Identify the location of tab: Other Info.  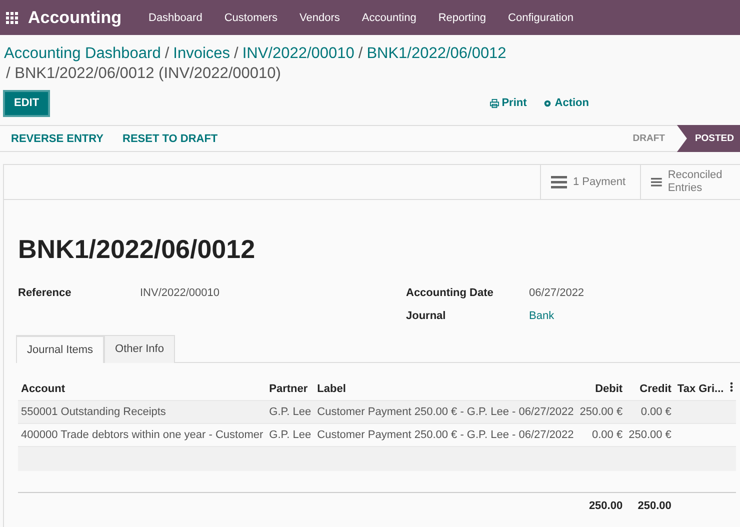
(139, 349).